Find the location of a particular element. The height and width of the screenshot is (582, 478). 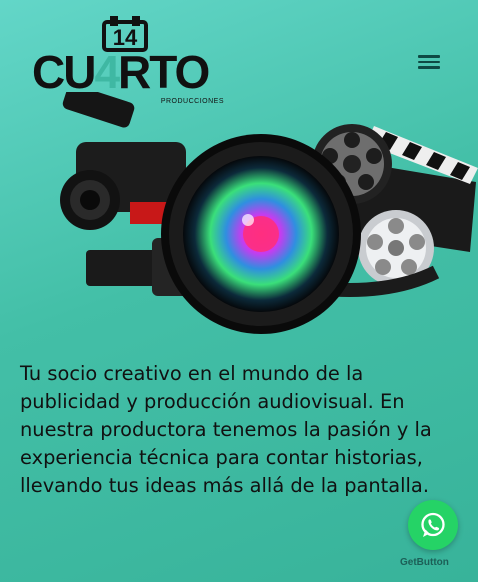

whatsapp-chat-button is located at coordinates (433, 525).